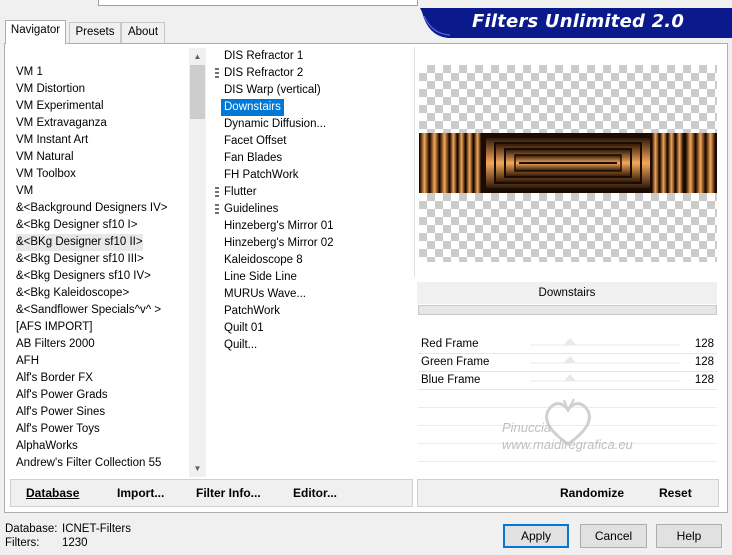 The image size is (732, 555). Describe the element at coordinates (52, 140) in the screenshot. I see `category-item: VM Instant Art` at that location.